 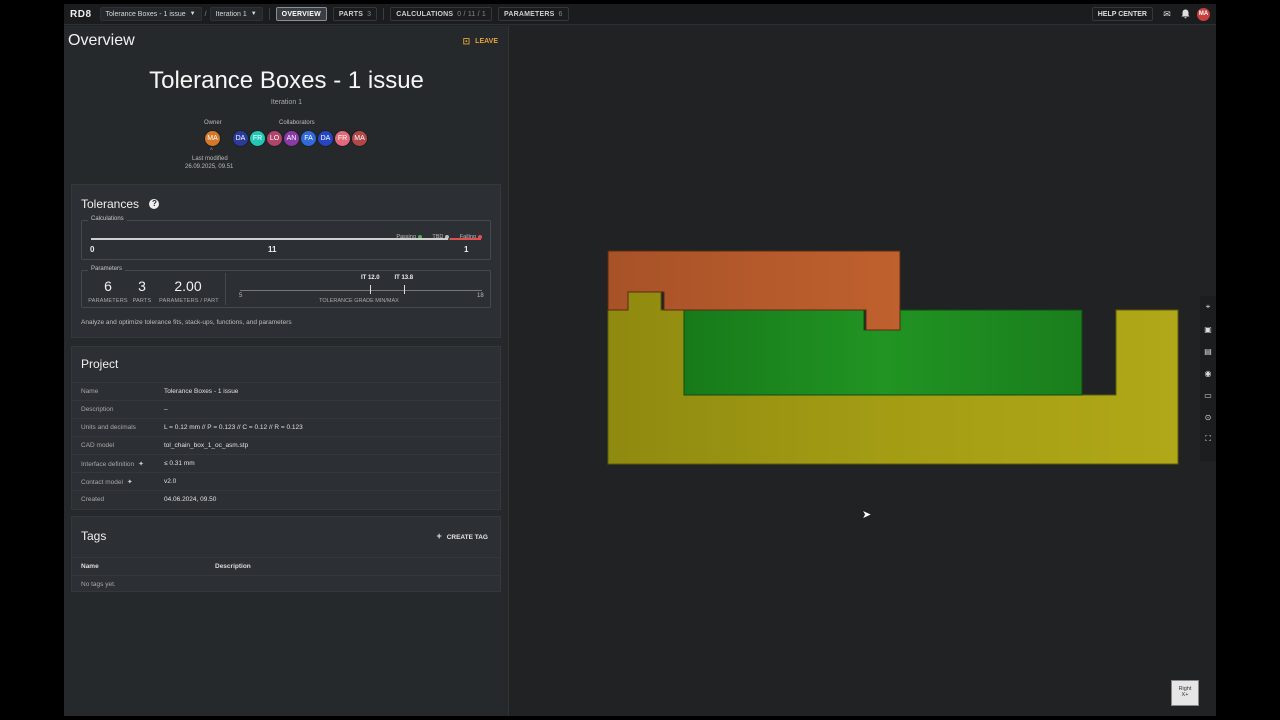 I want to click on owner-avatar: MA, so click(x=212, y=138).